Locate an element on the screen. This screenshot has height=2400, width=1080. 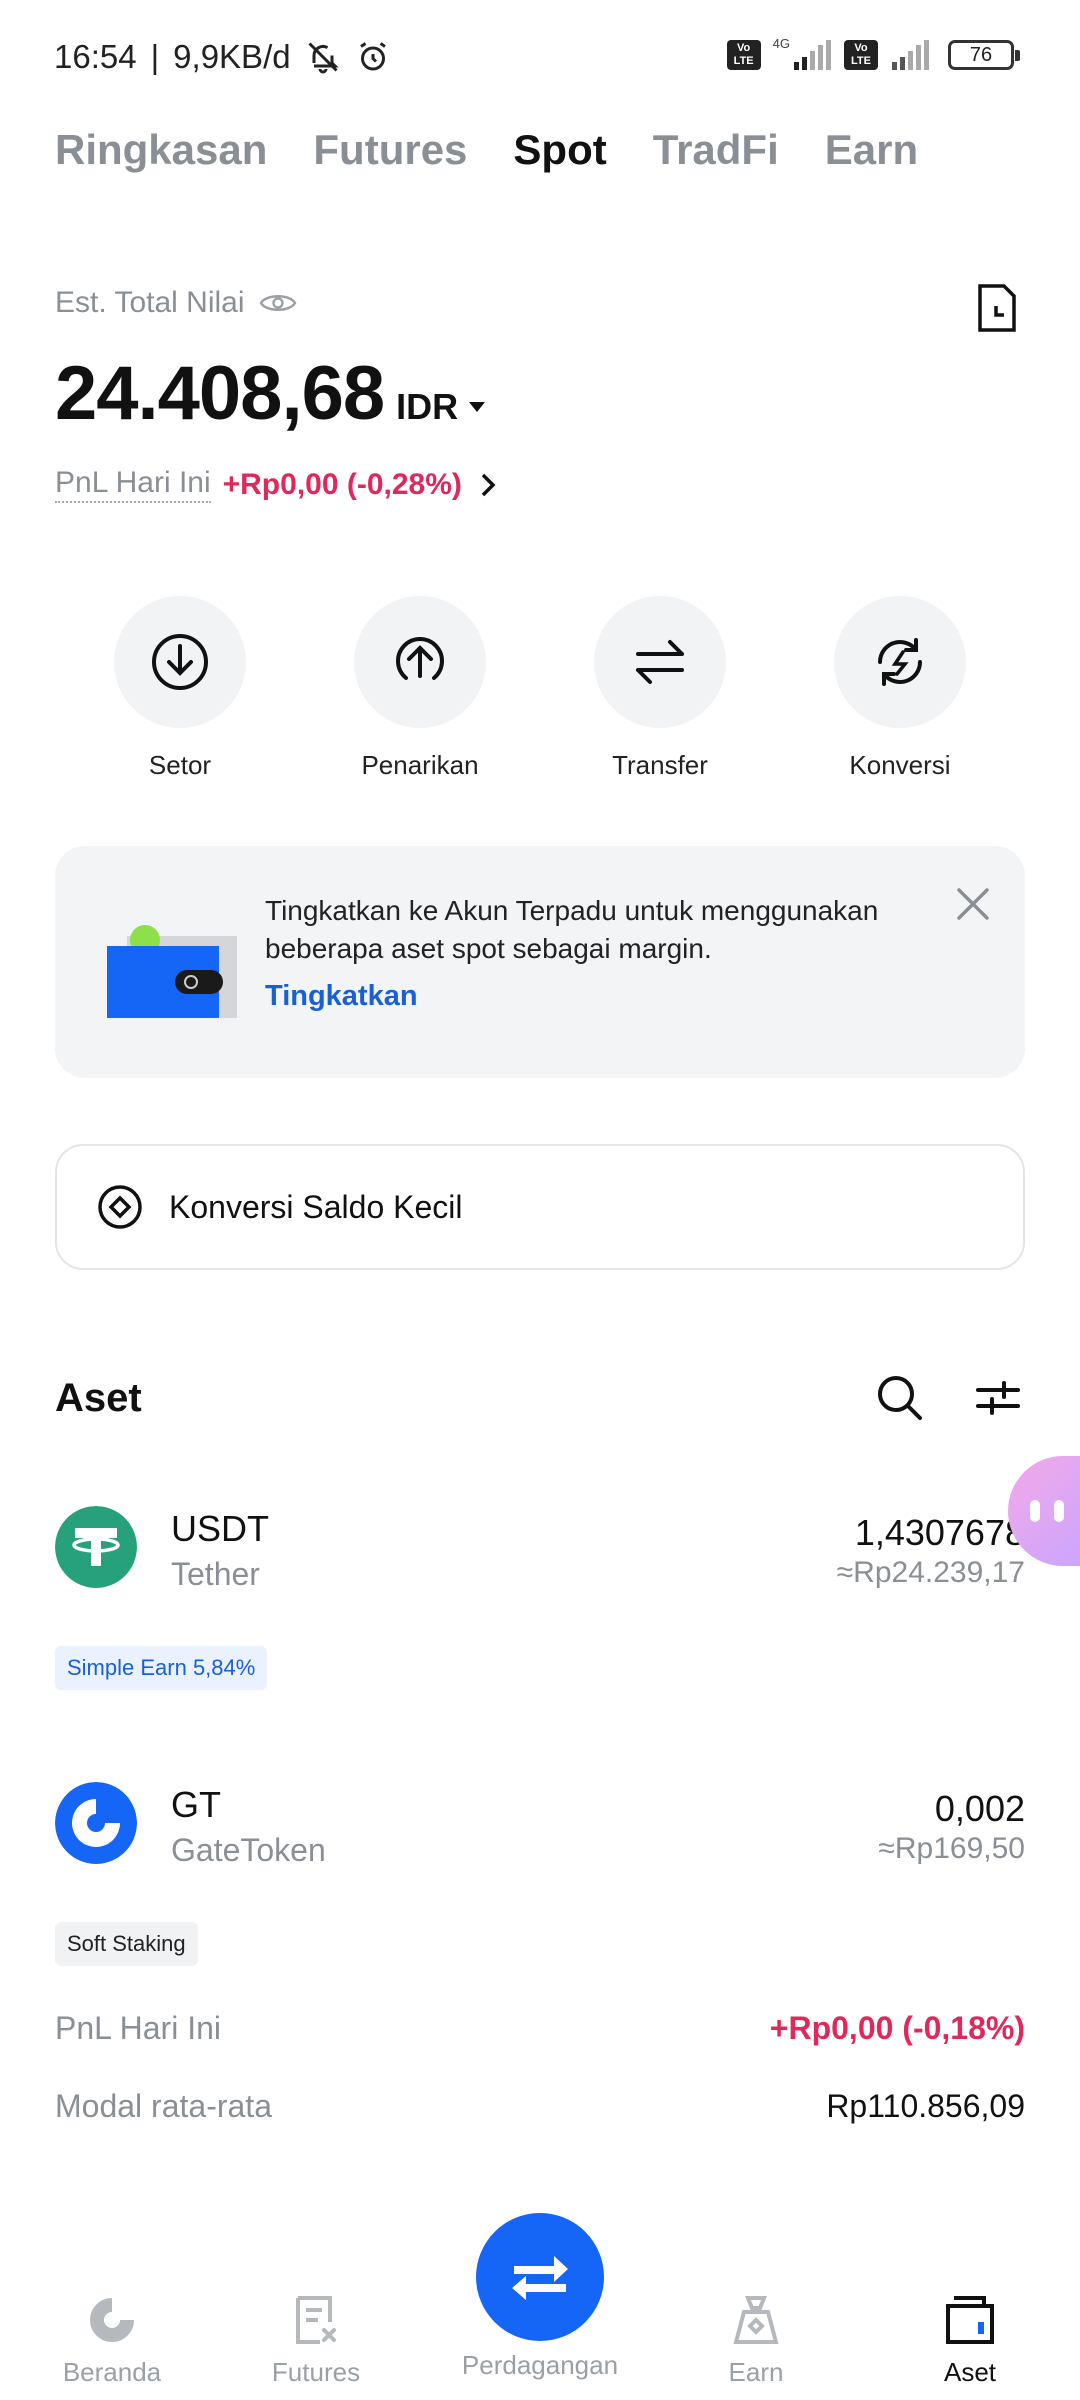
alarm-icon is located at coordinates (372, 56).